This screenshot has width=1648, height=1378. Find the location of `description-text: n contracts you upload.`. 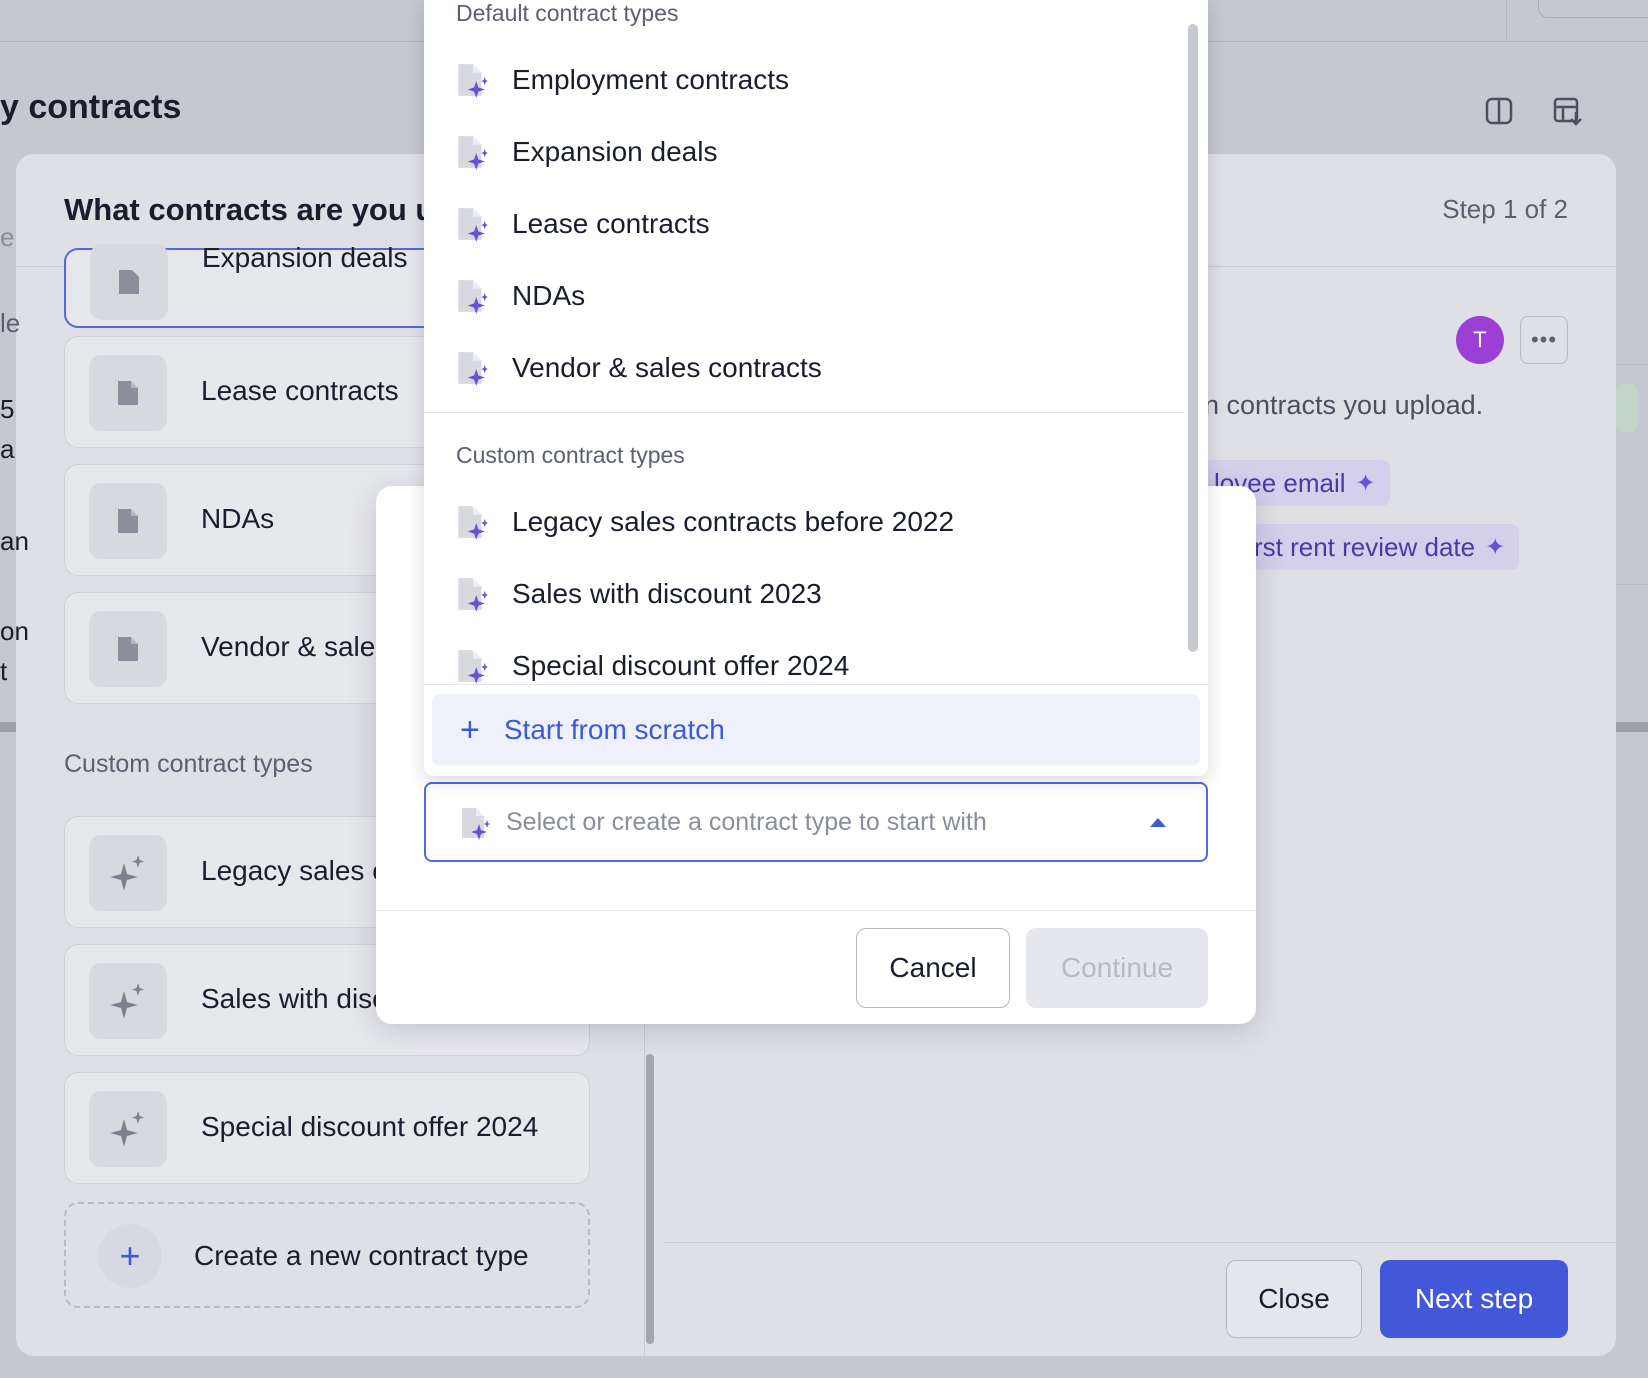

description-text: n contracts you upload. is located at coordinates (1344, 405).